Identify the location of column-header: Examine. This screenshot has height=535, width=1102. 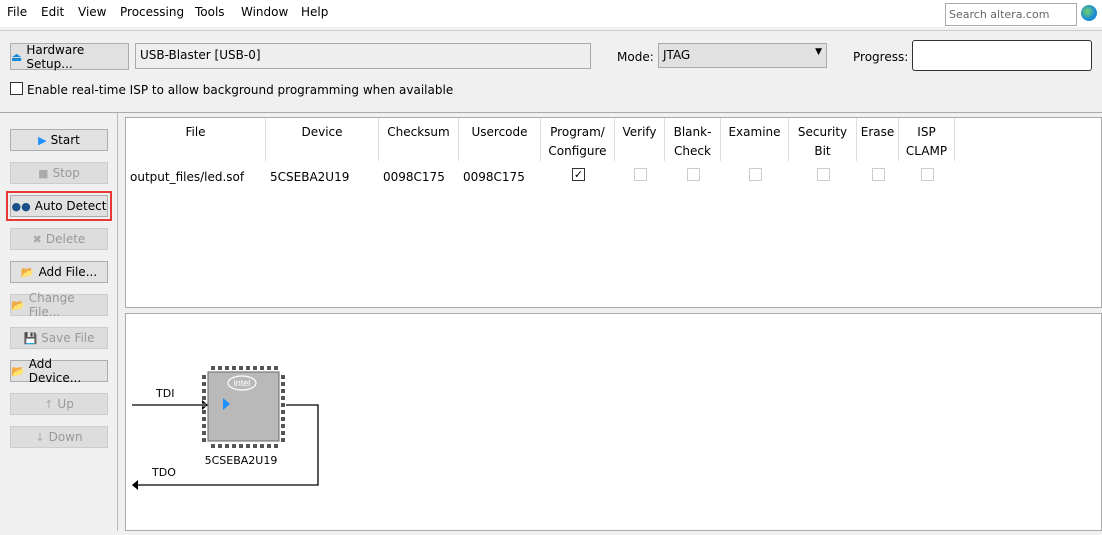
(755, 139).